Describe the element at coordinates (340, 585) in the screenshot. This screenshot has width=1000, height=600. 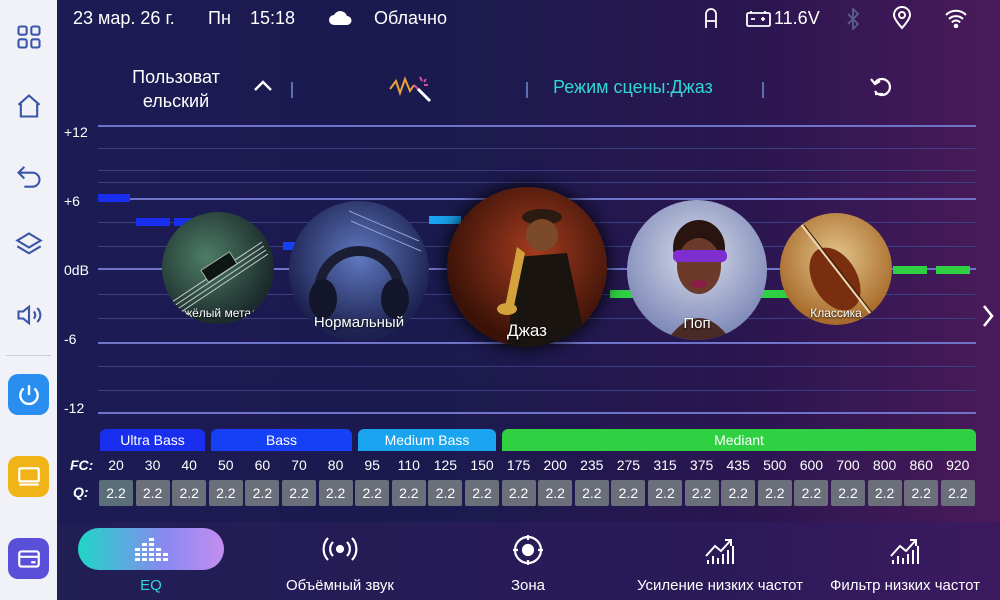
I see `tab-label: Объёмный звук` at that location.